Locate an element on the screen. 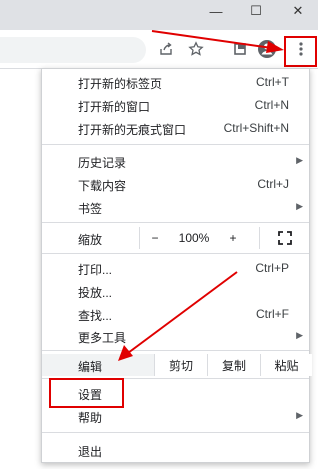 This screenshot has width=320, height=469. paste-button: 粘贴 is located at coordinates (286, 365).